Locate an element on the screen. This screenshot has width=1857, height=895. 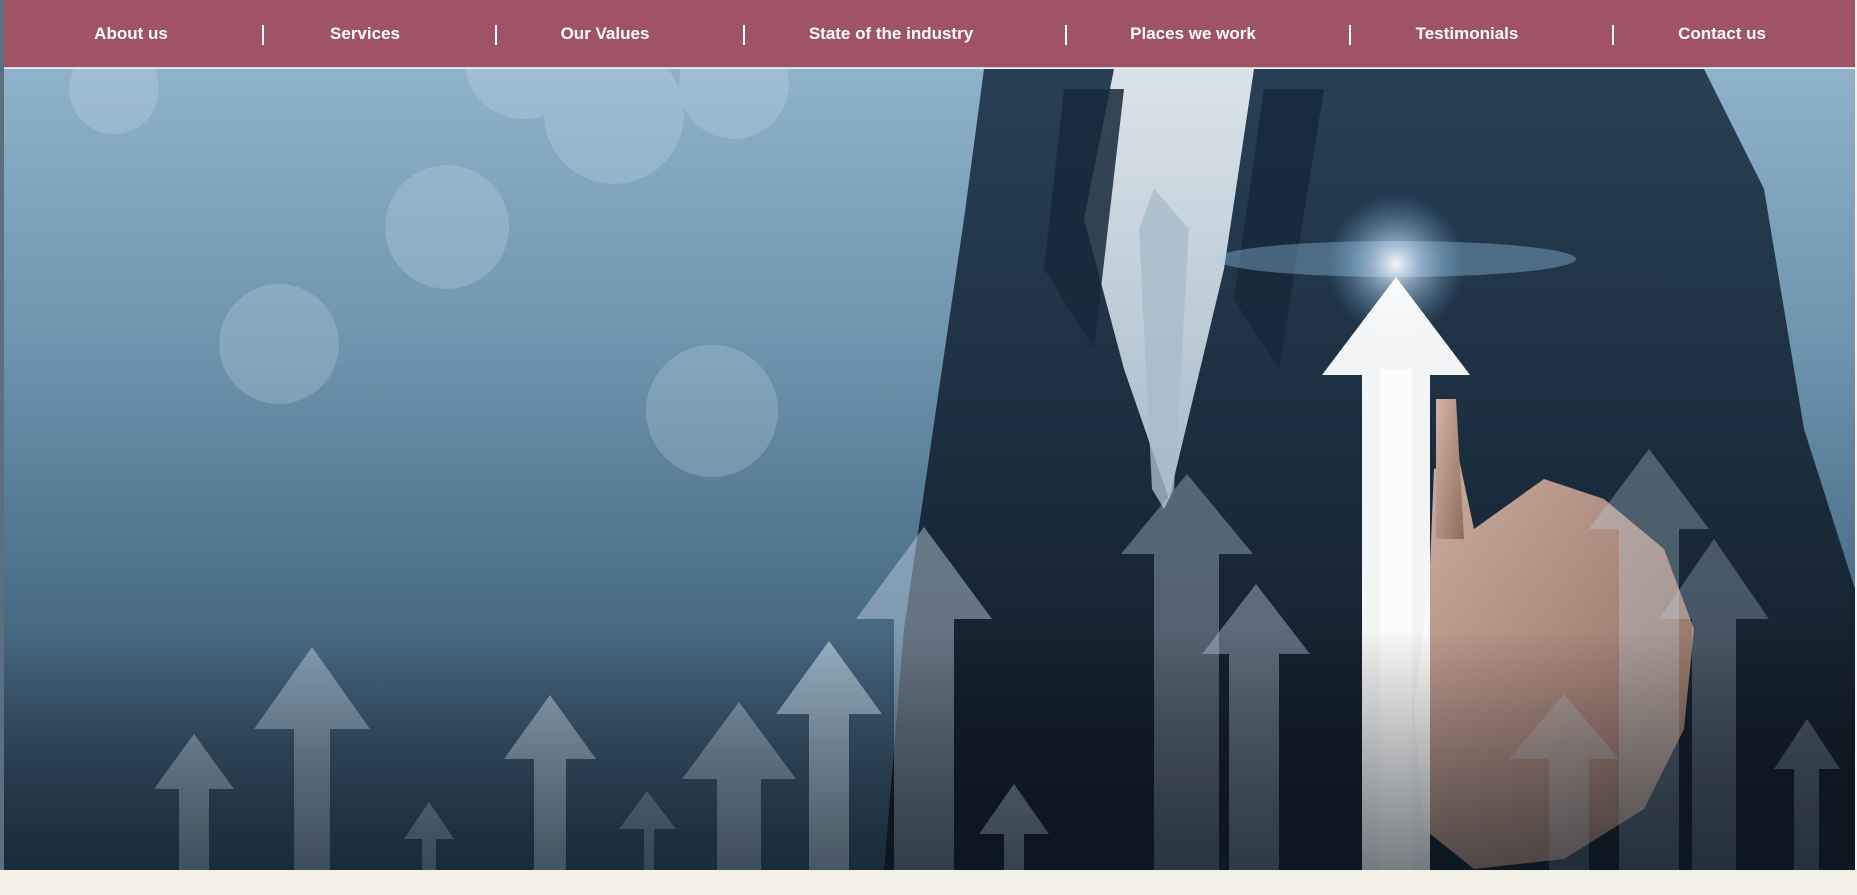
nav-testimonials-link: Testimonials is located at coordinates (1467, 34).